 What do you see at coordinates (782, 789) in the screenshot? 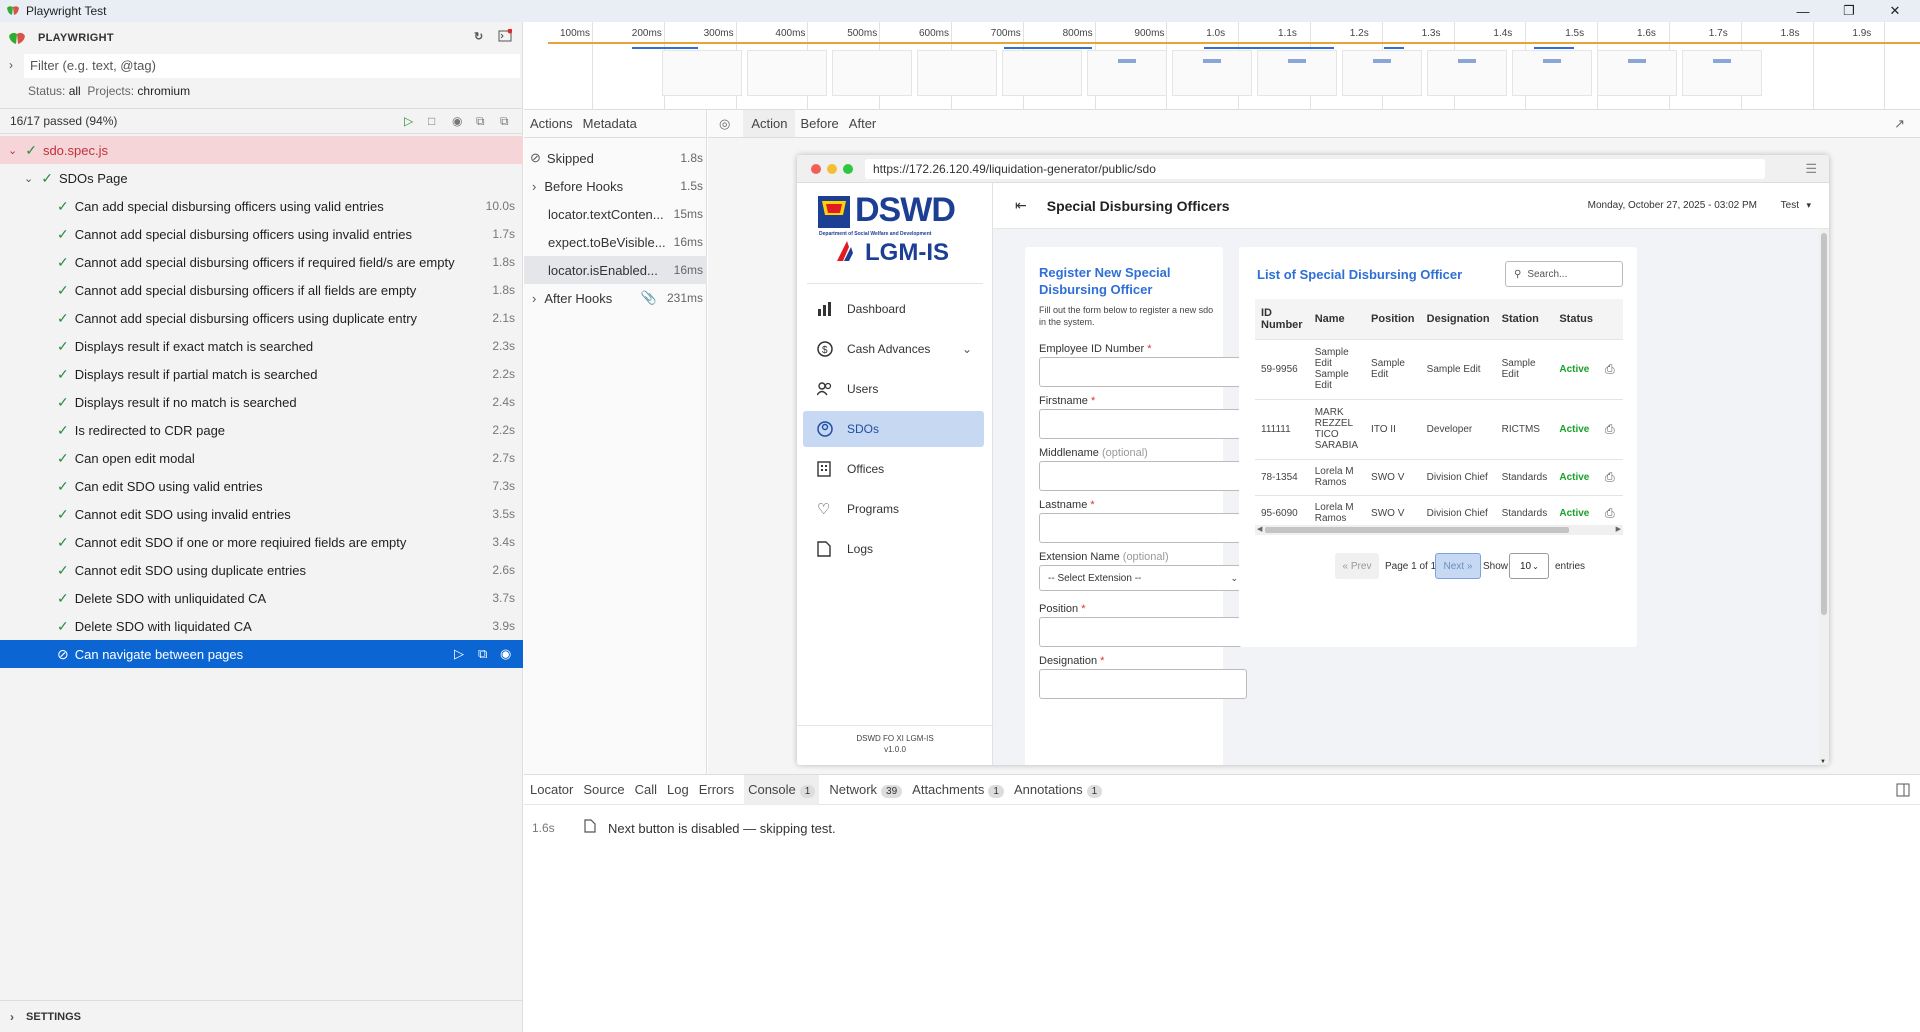
I see `tab-console: Console 1` at bounding box center [782, 789].